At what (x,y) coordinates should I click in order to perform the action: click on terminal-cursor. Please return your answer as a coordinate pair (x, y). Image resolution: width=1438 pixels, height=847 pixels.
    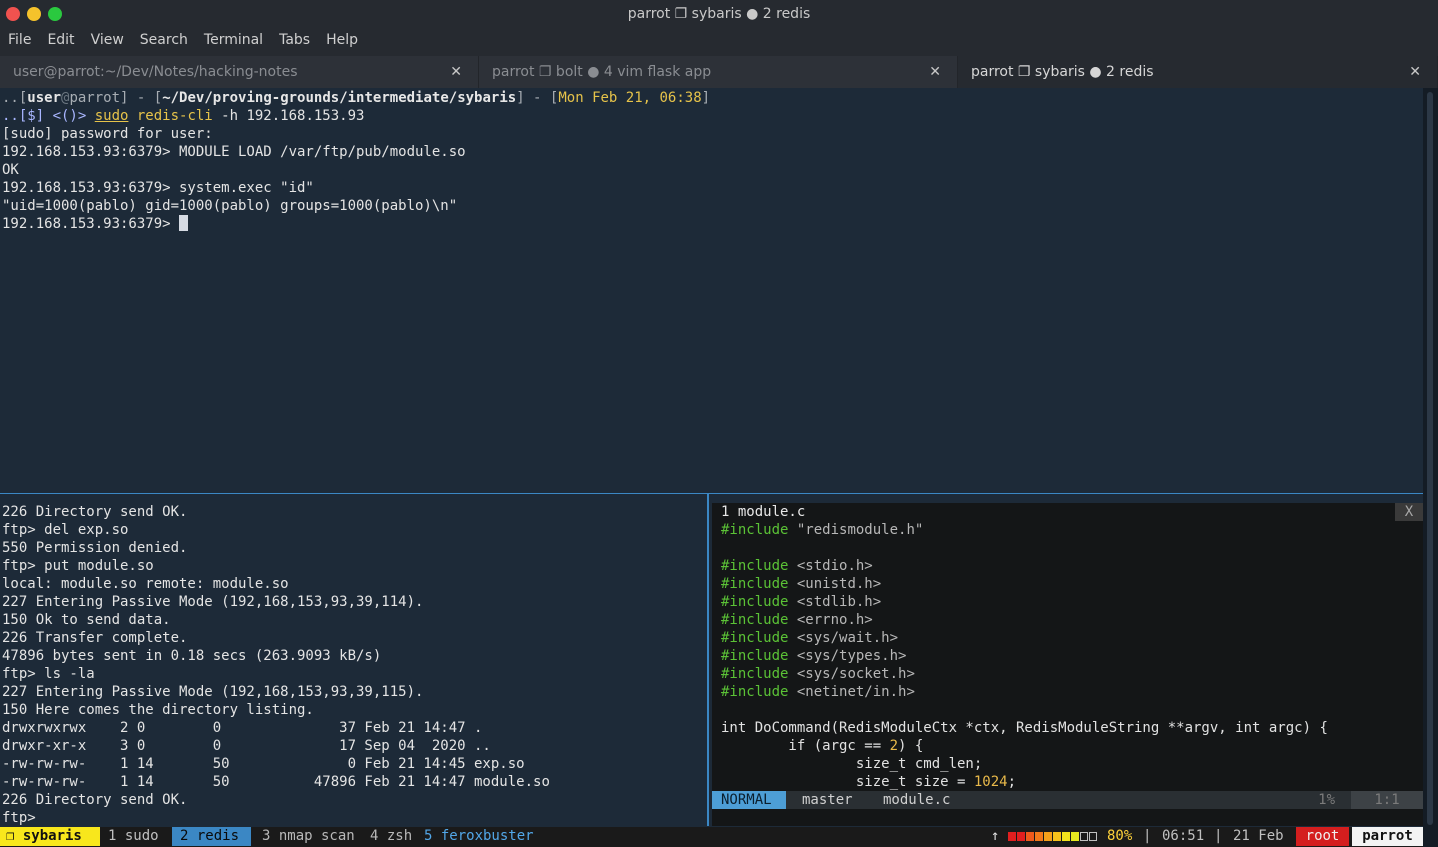
    Looking at the image, I should click on (184, 223).